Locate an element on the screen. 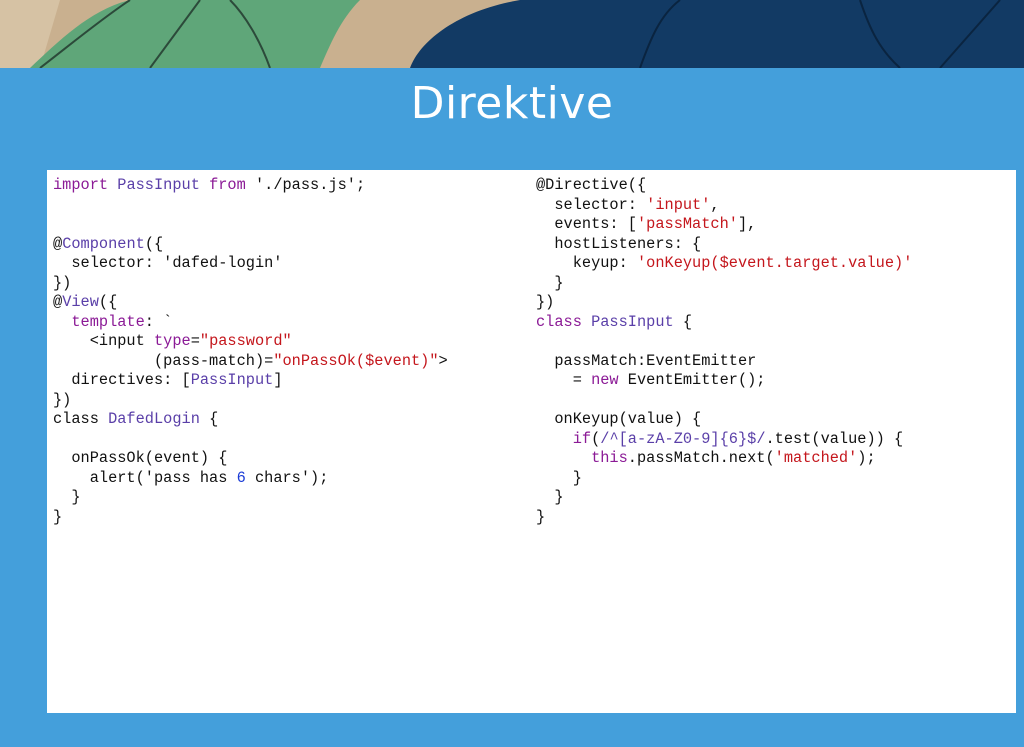 The image size is (1024, 747). code-token: 6 is located at coordinates (241, 477).